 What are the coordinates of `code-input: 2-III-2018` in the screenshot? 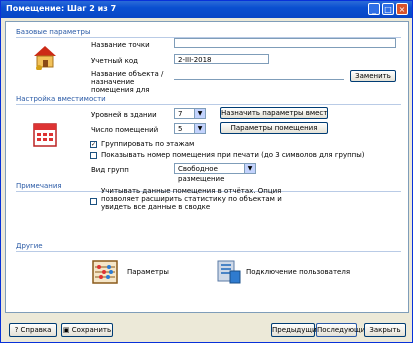 It's located at (221, 59).